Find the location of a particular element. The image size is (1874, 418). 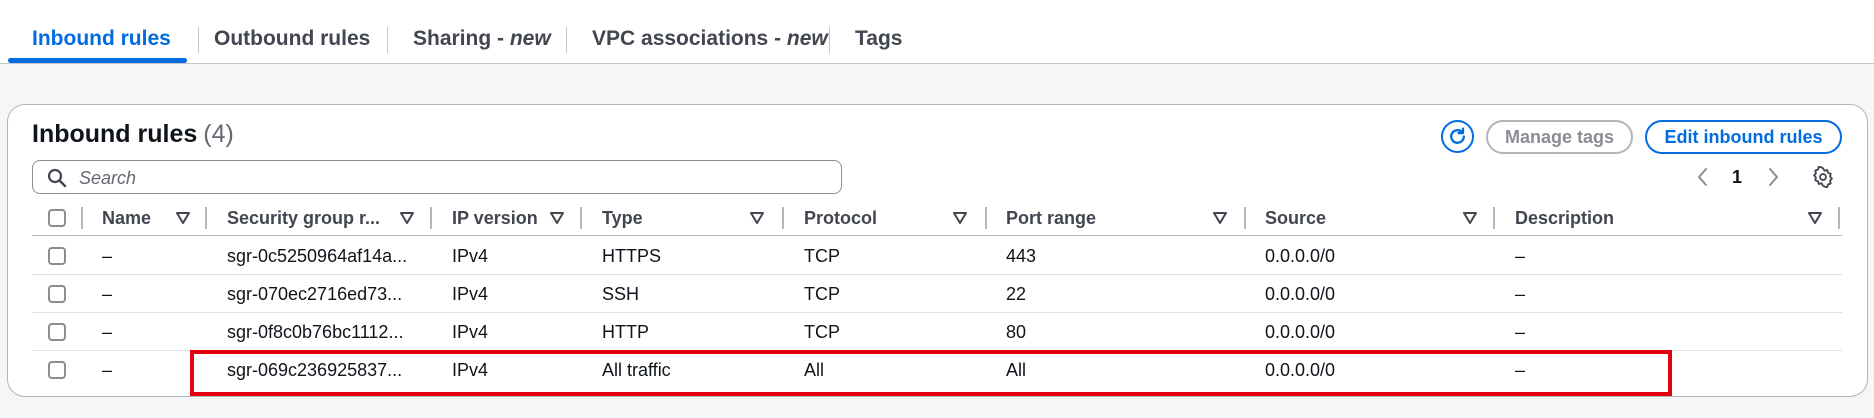

cell-type: HTTP is located at coordinates (625, 332).